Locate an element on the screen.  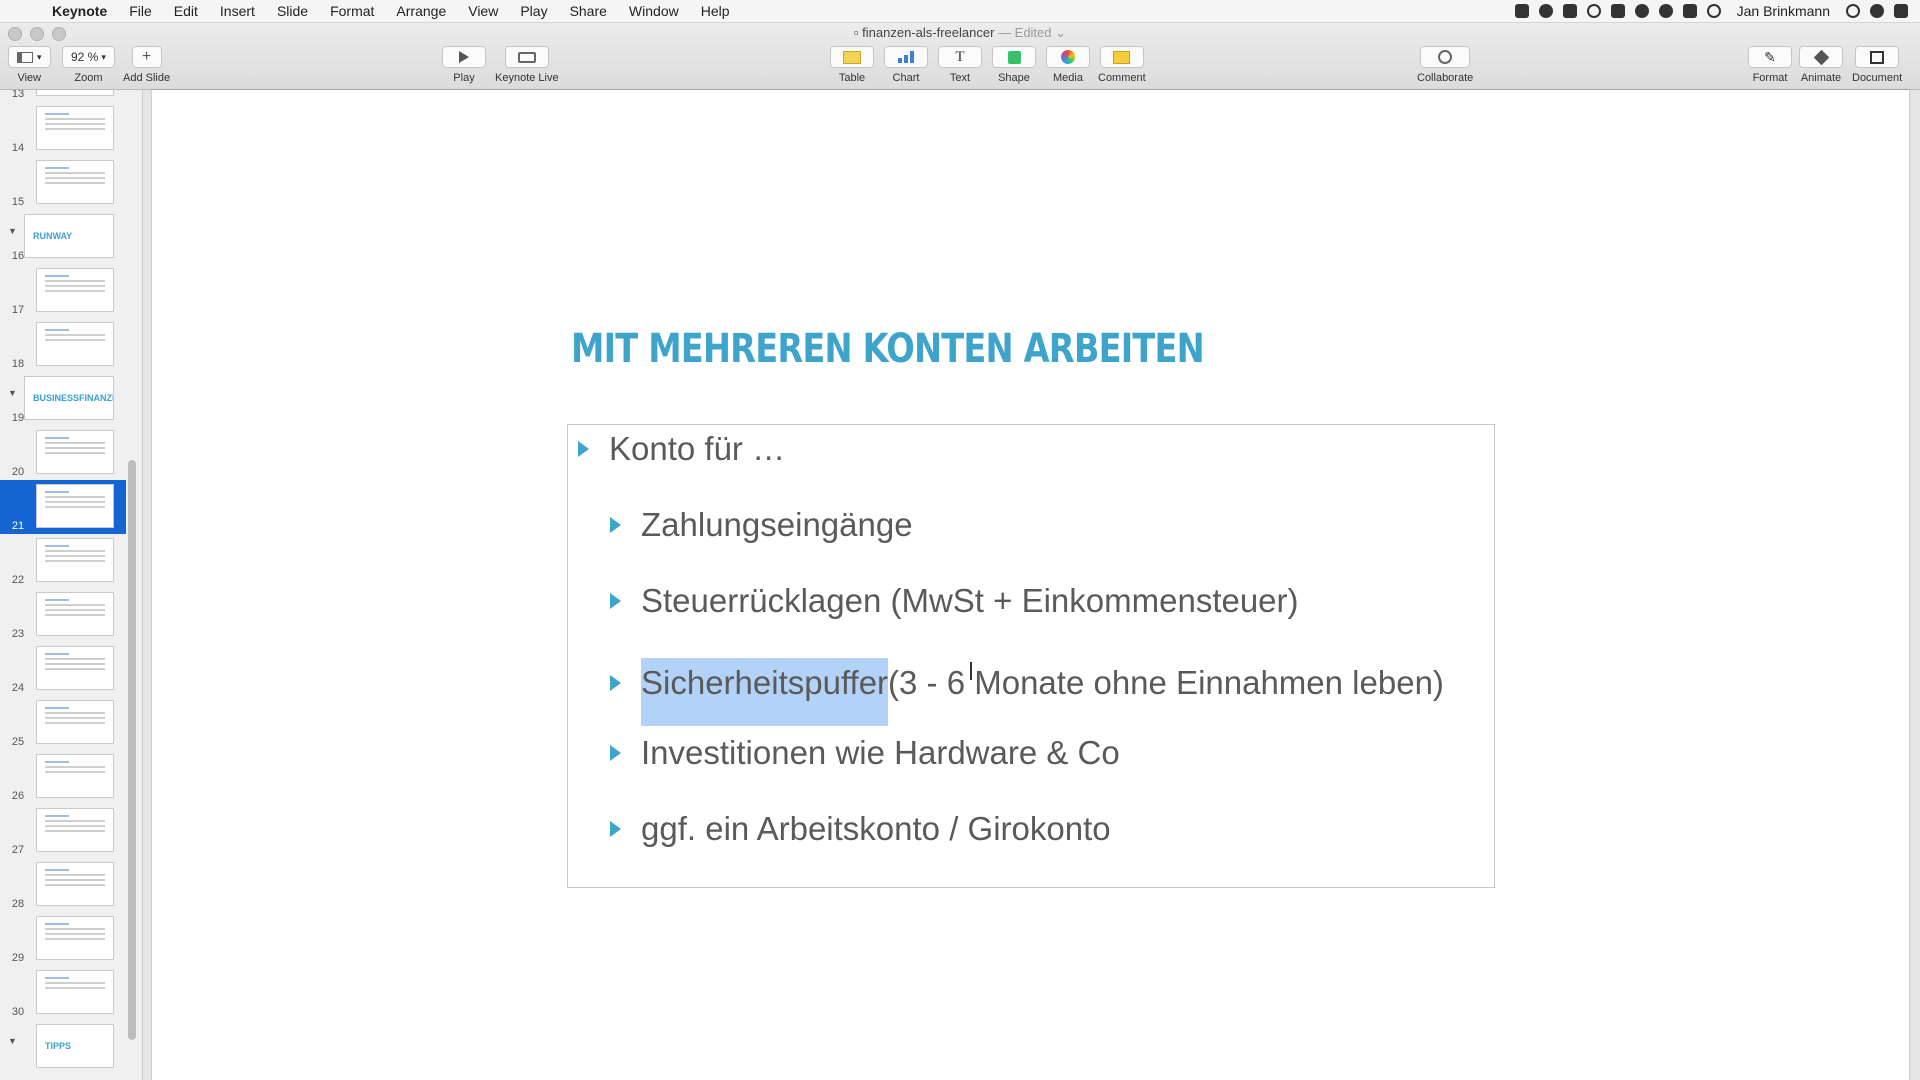
edited-status: — Edited is located at coordinates (1025, 32).